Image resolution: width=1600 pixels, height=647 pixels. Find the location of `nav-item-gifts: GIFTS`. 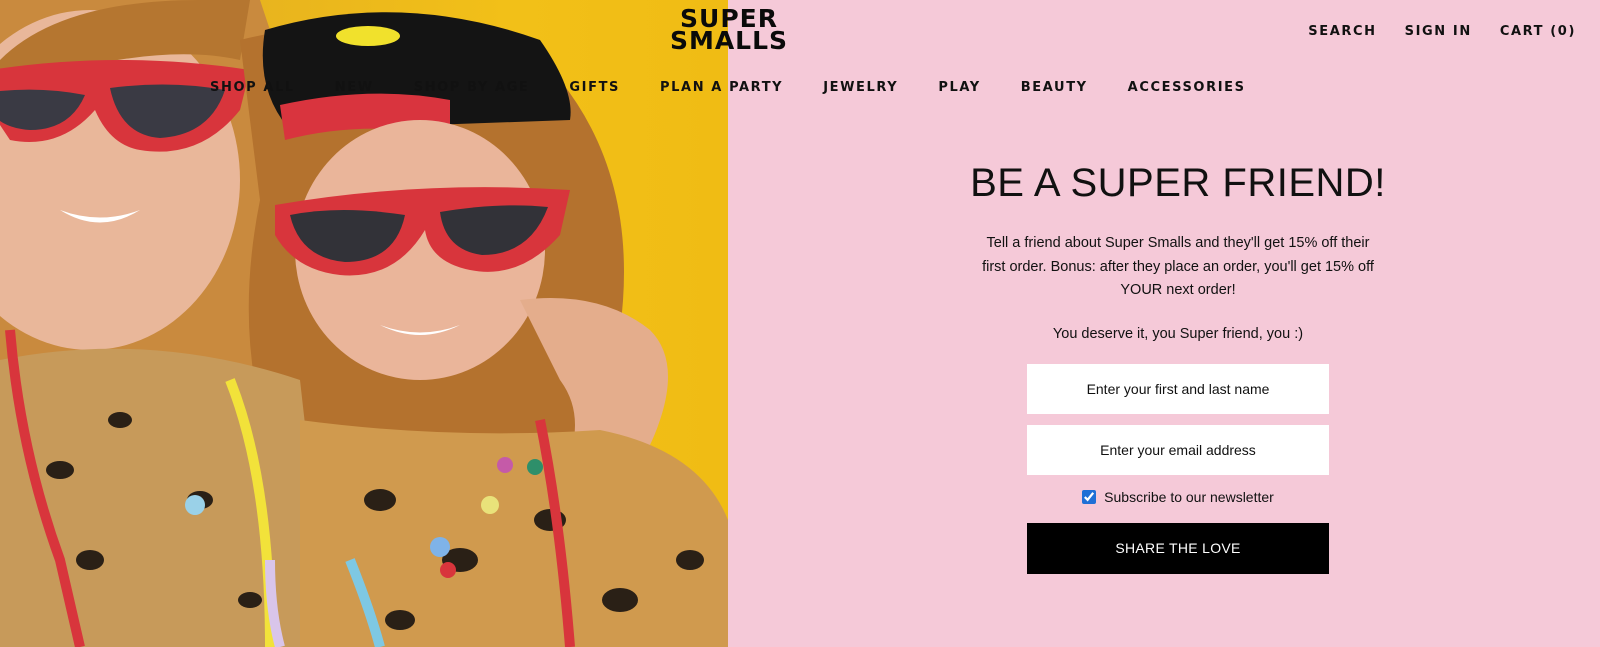

nav-item-gifts: GIFTS is located at coordinates (594, 87).